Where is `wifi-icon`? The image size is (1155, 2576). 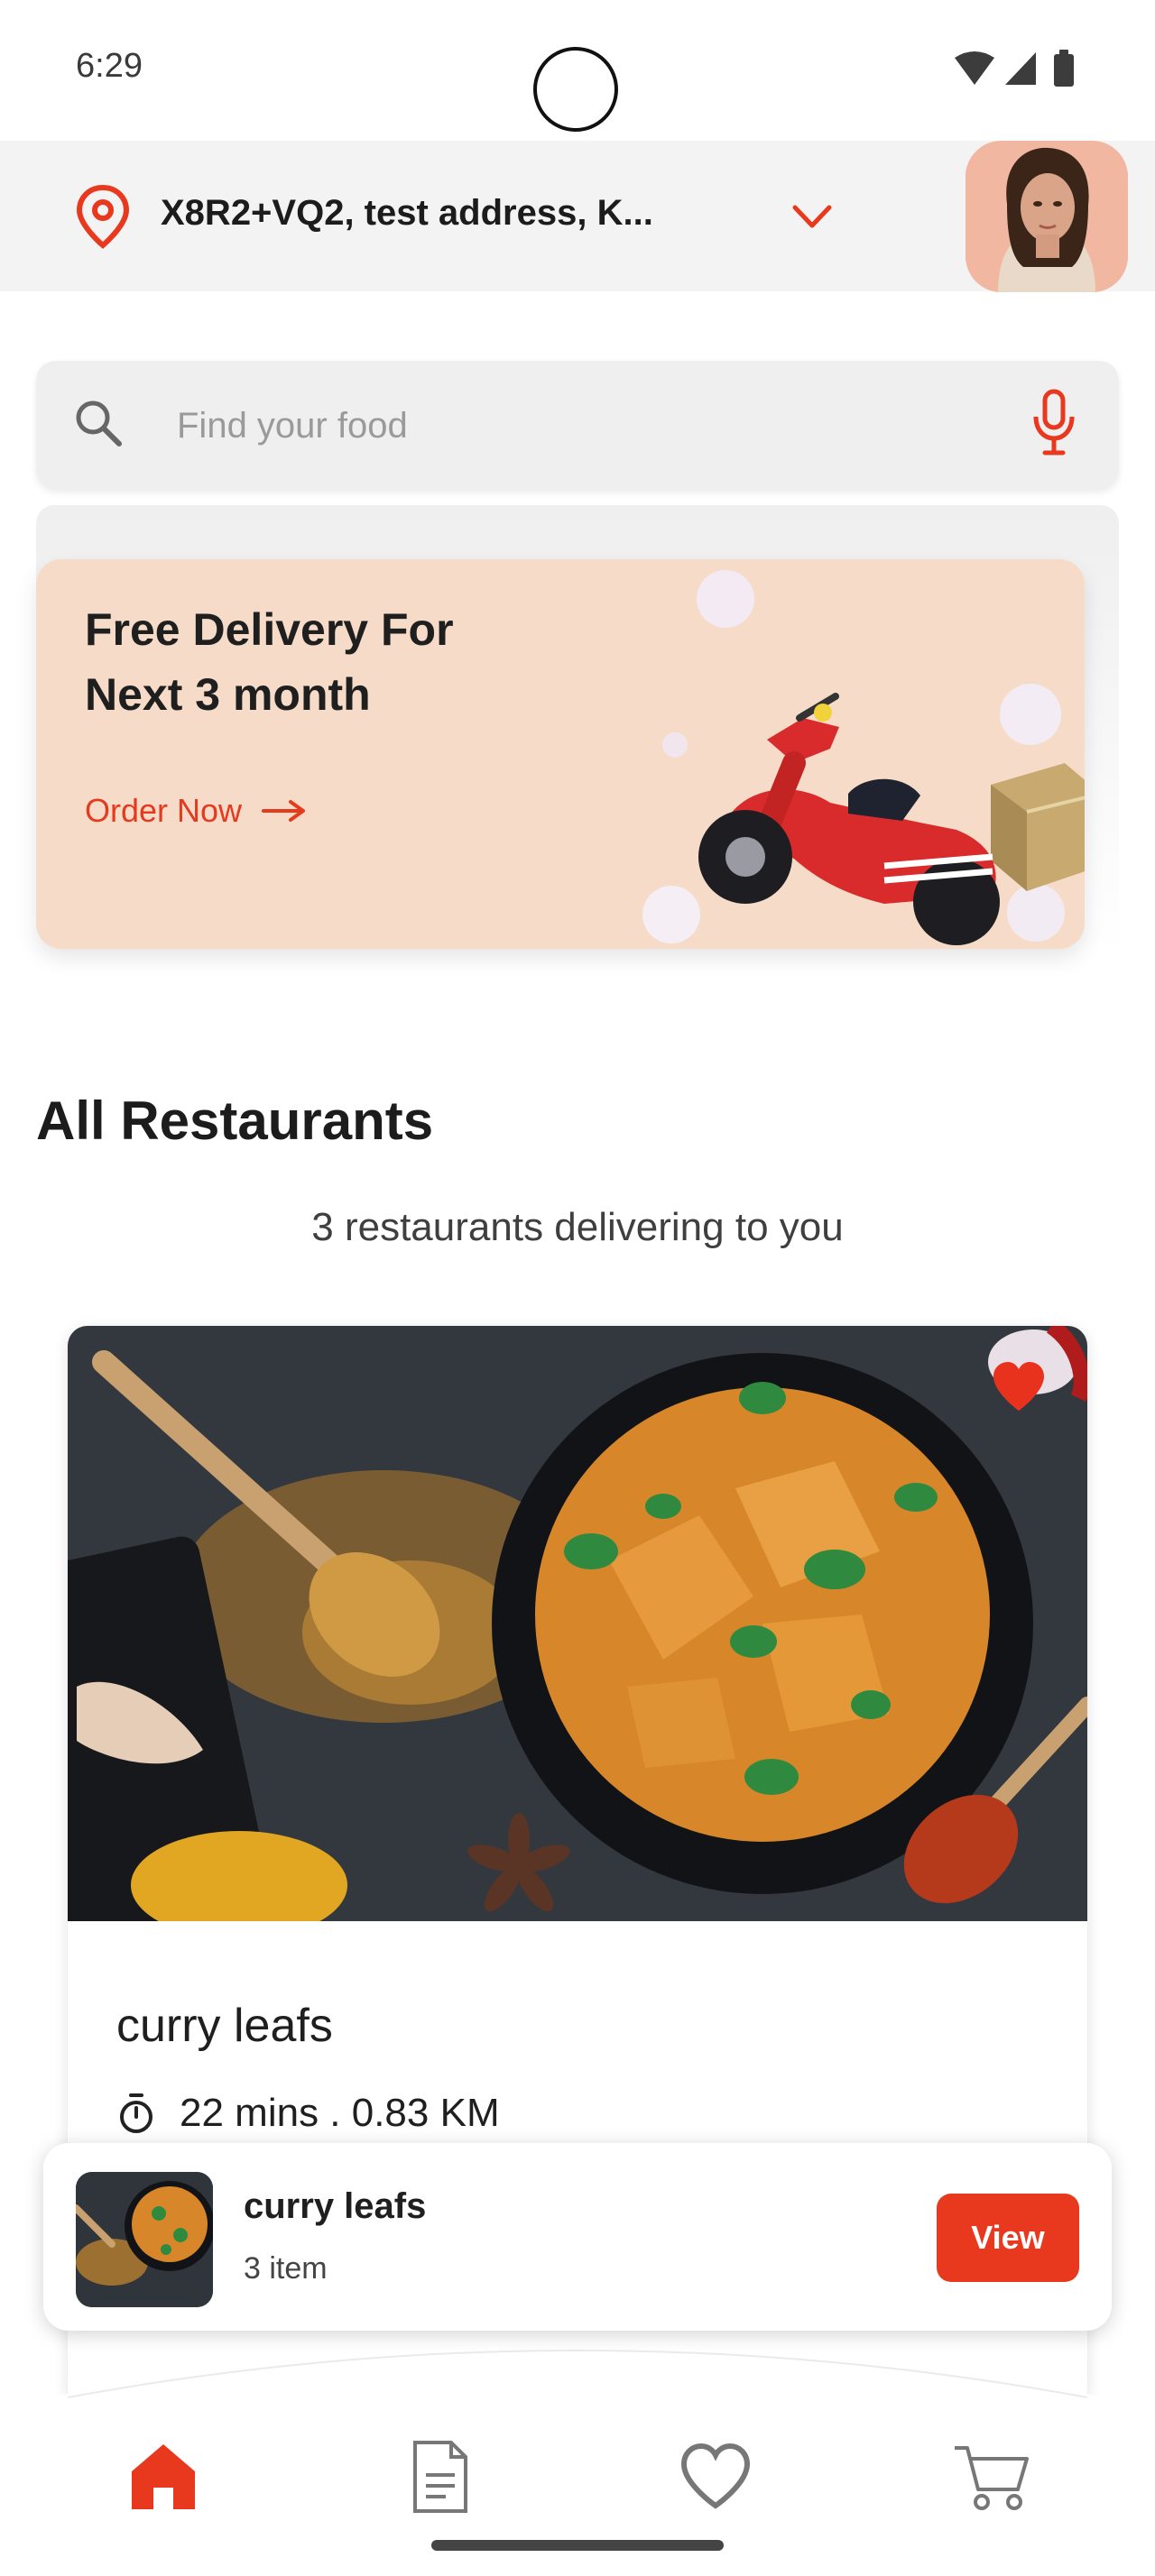
wifi-icon is located at coordinates (974, 68).